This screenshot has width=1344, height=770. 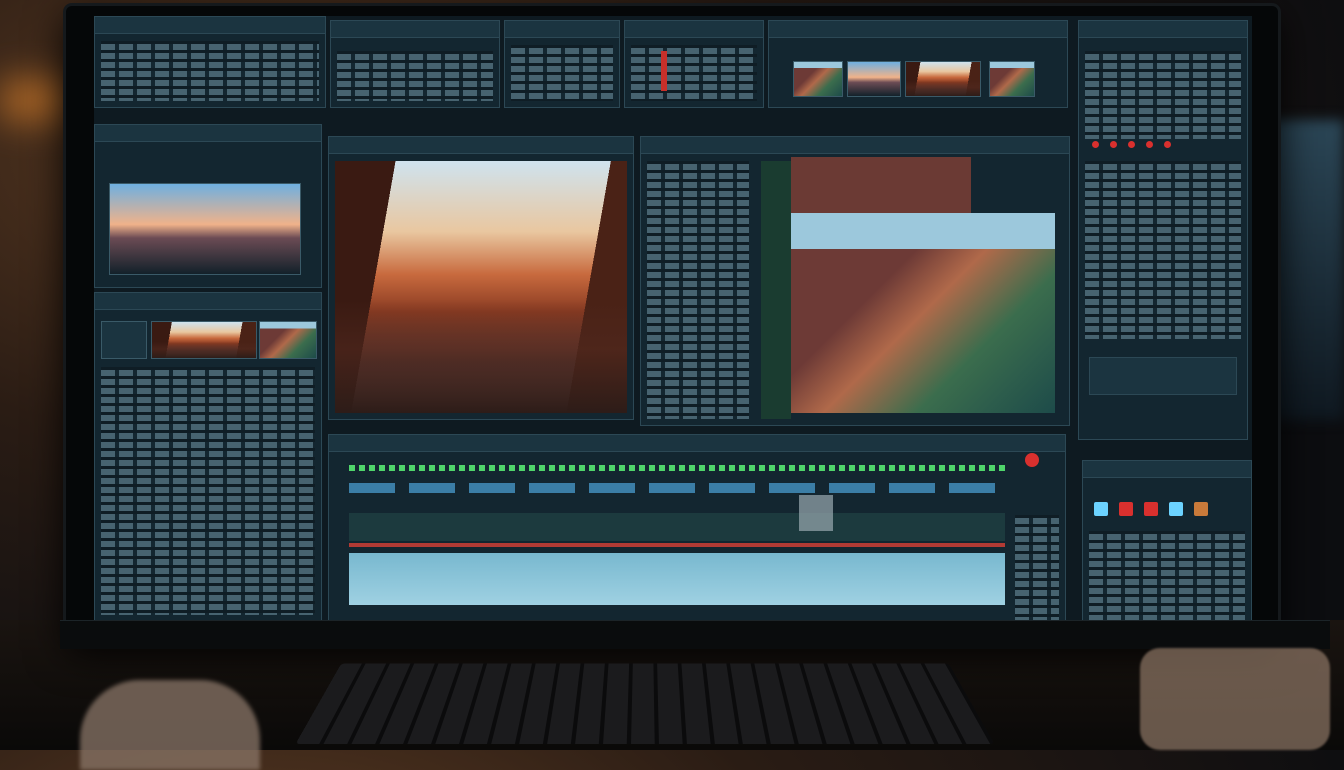 I want to click on project-browser, so click(x=855, y=281).